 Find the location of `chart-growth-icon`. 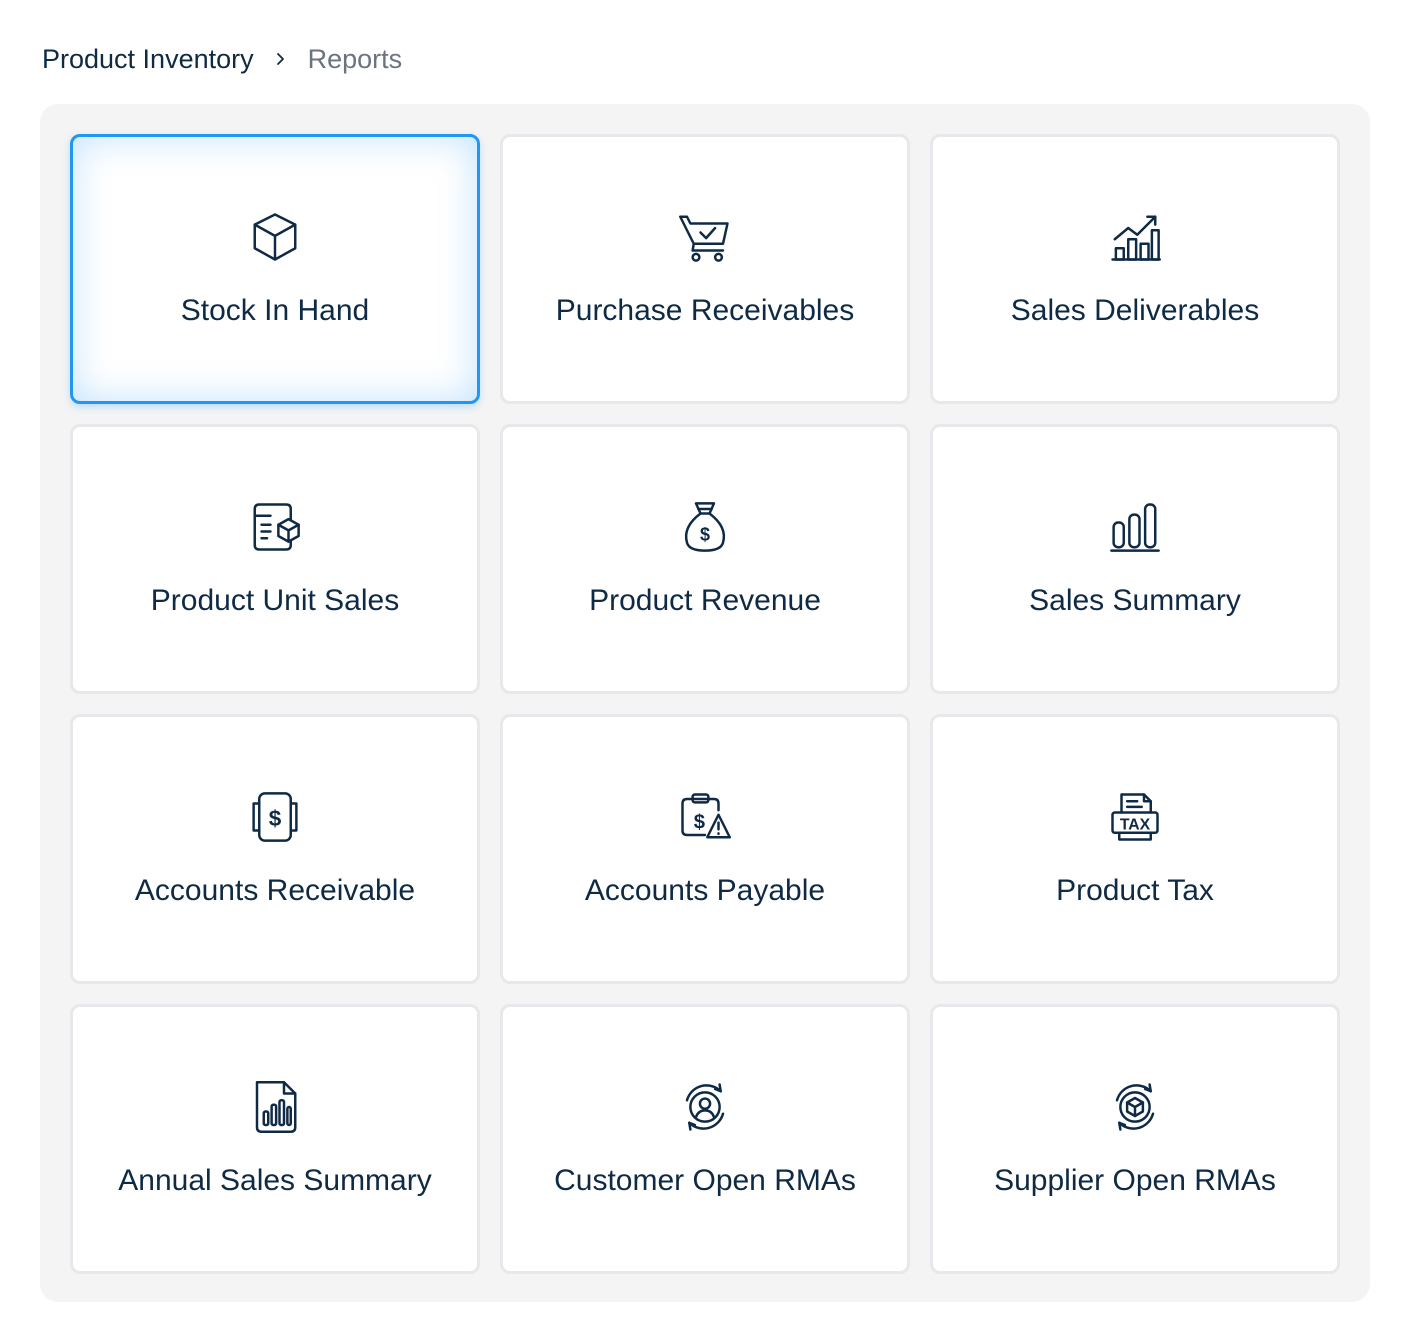

chart-growth-icon is located at coordinates (1135, 237).